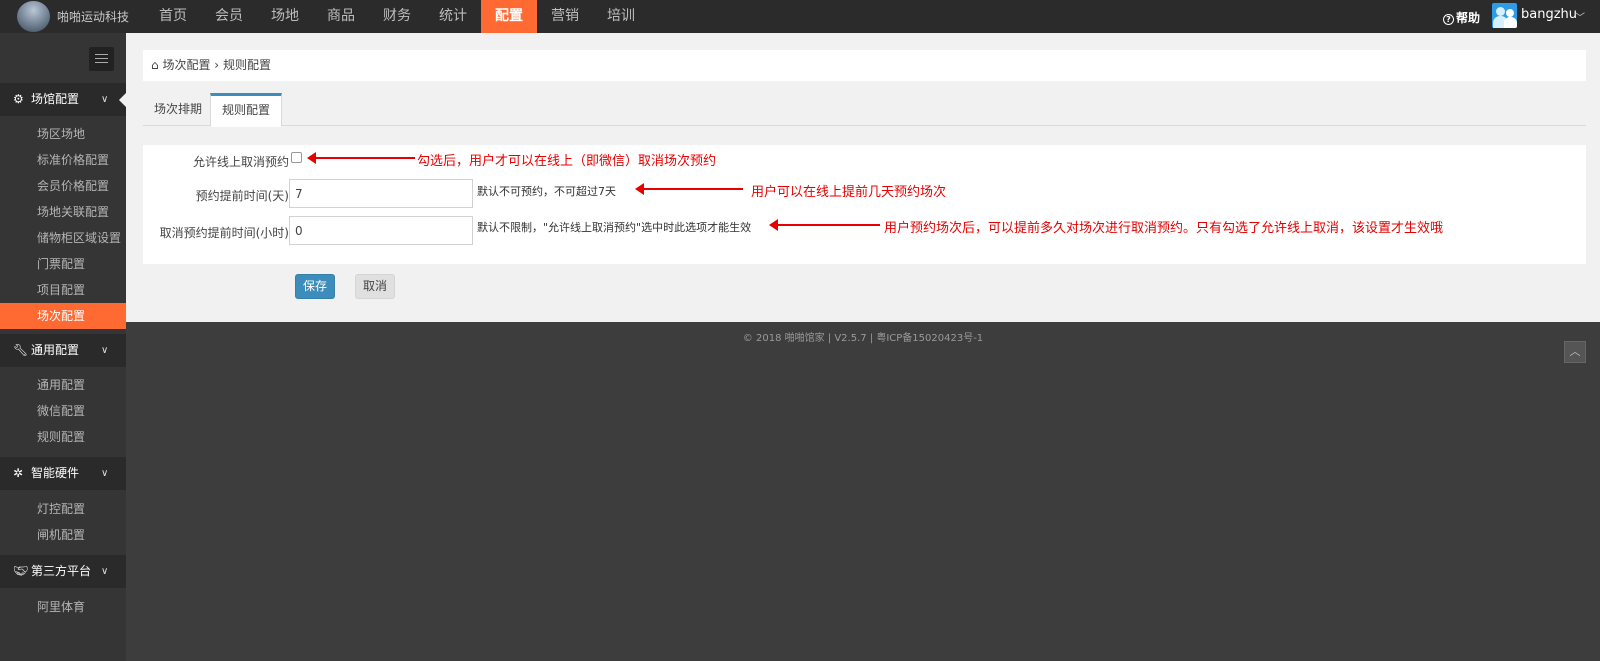 This screenshot has height=661, width=1600. I want to click on sidebar-item-gate: 闸机配置, so click(63, 535).